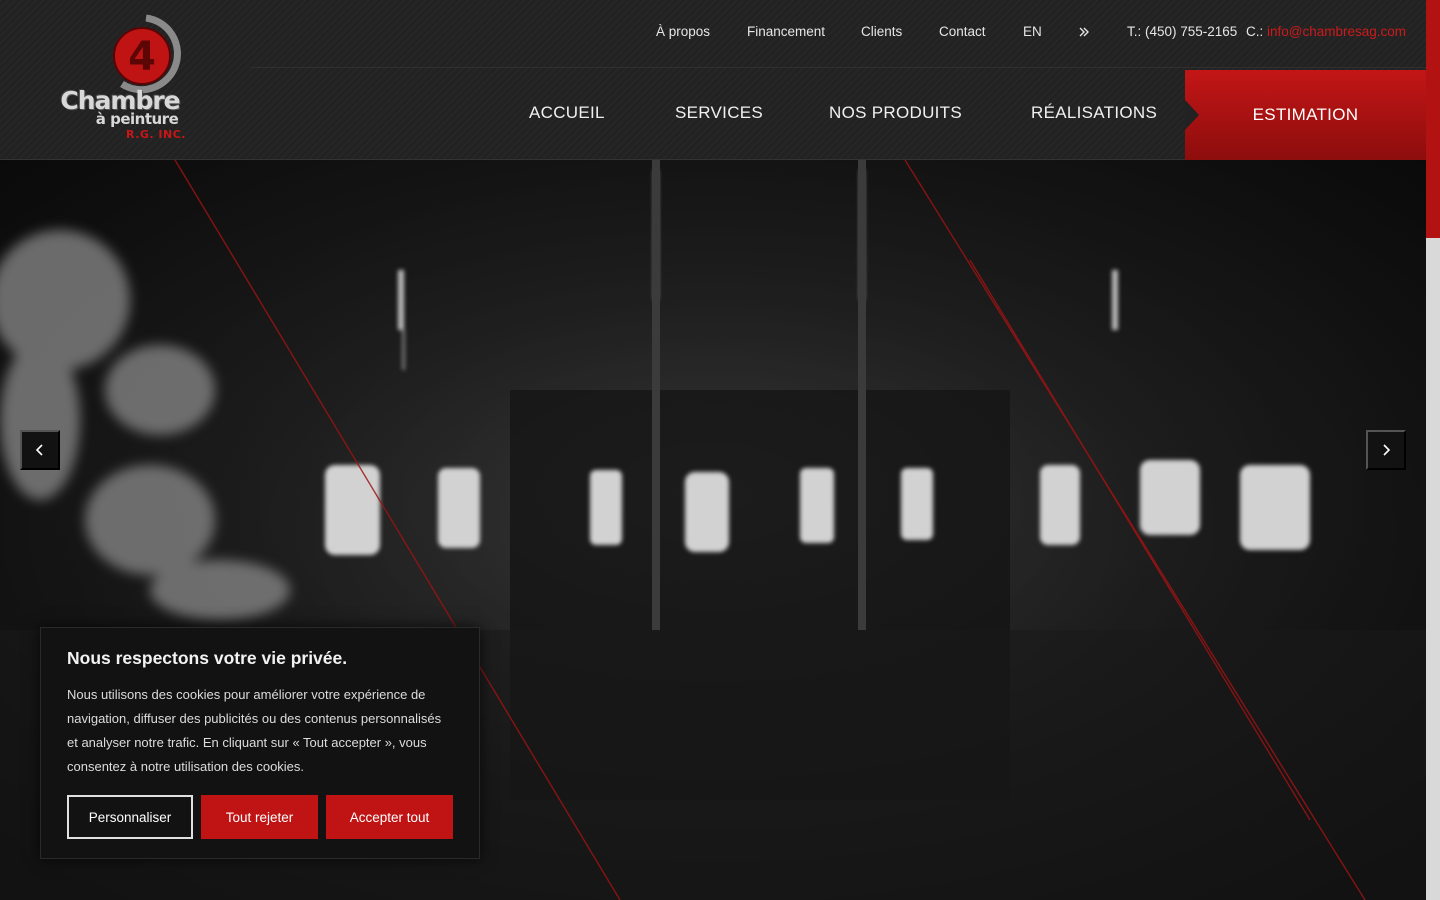 This screenshot has width=1440, height=900. What do you see at coordinates (156, 134) in the screenshot?
I see `logo-text-rg-inc: R.G. INC.` at bounding box center [156, 134].